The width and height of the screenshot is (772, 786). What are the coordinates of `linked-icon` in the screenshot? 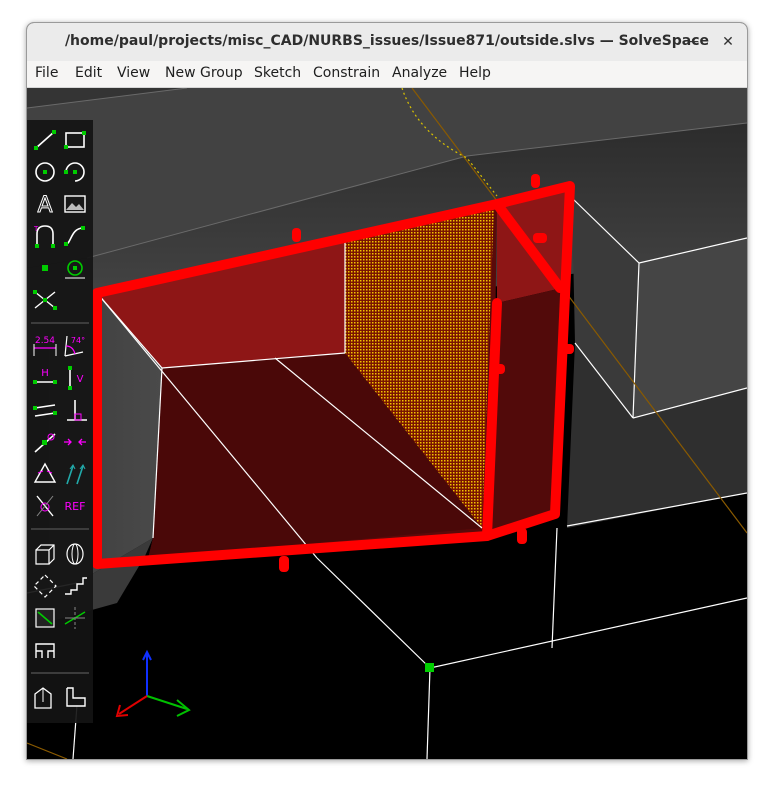 It's located at (45, 618).